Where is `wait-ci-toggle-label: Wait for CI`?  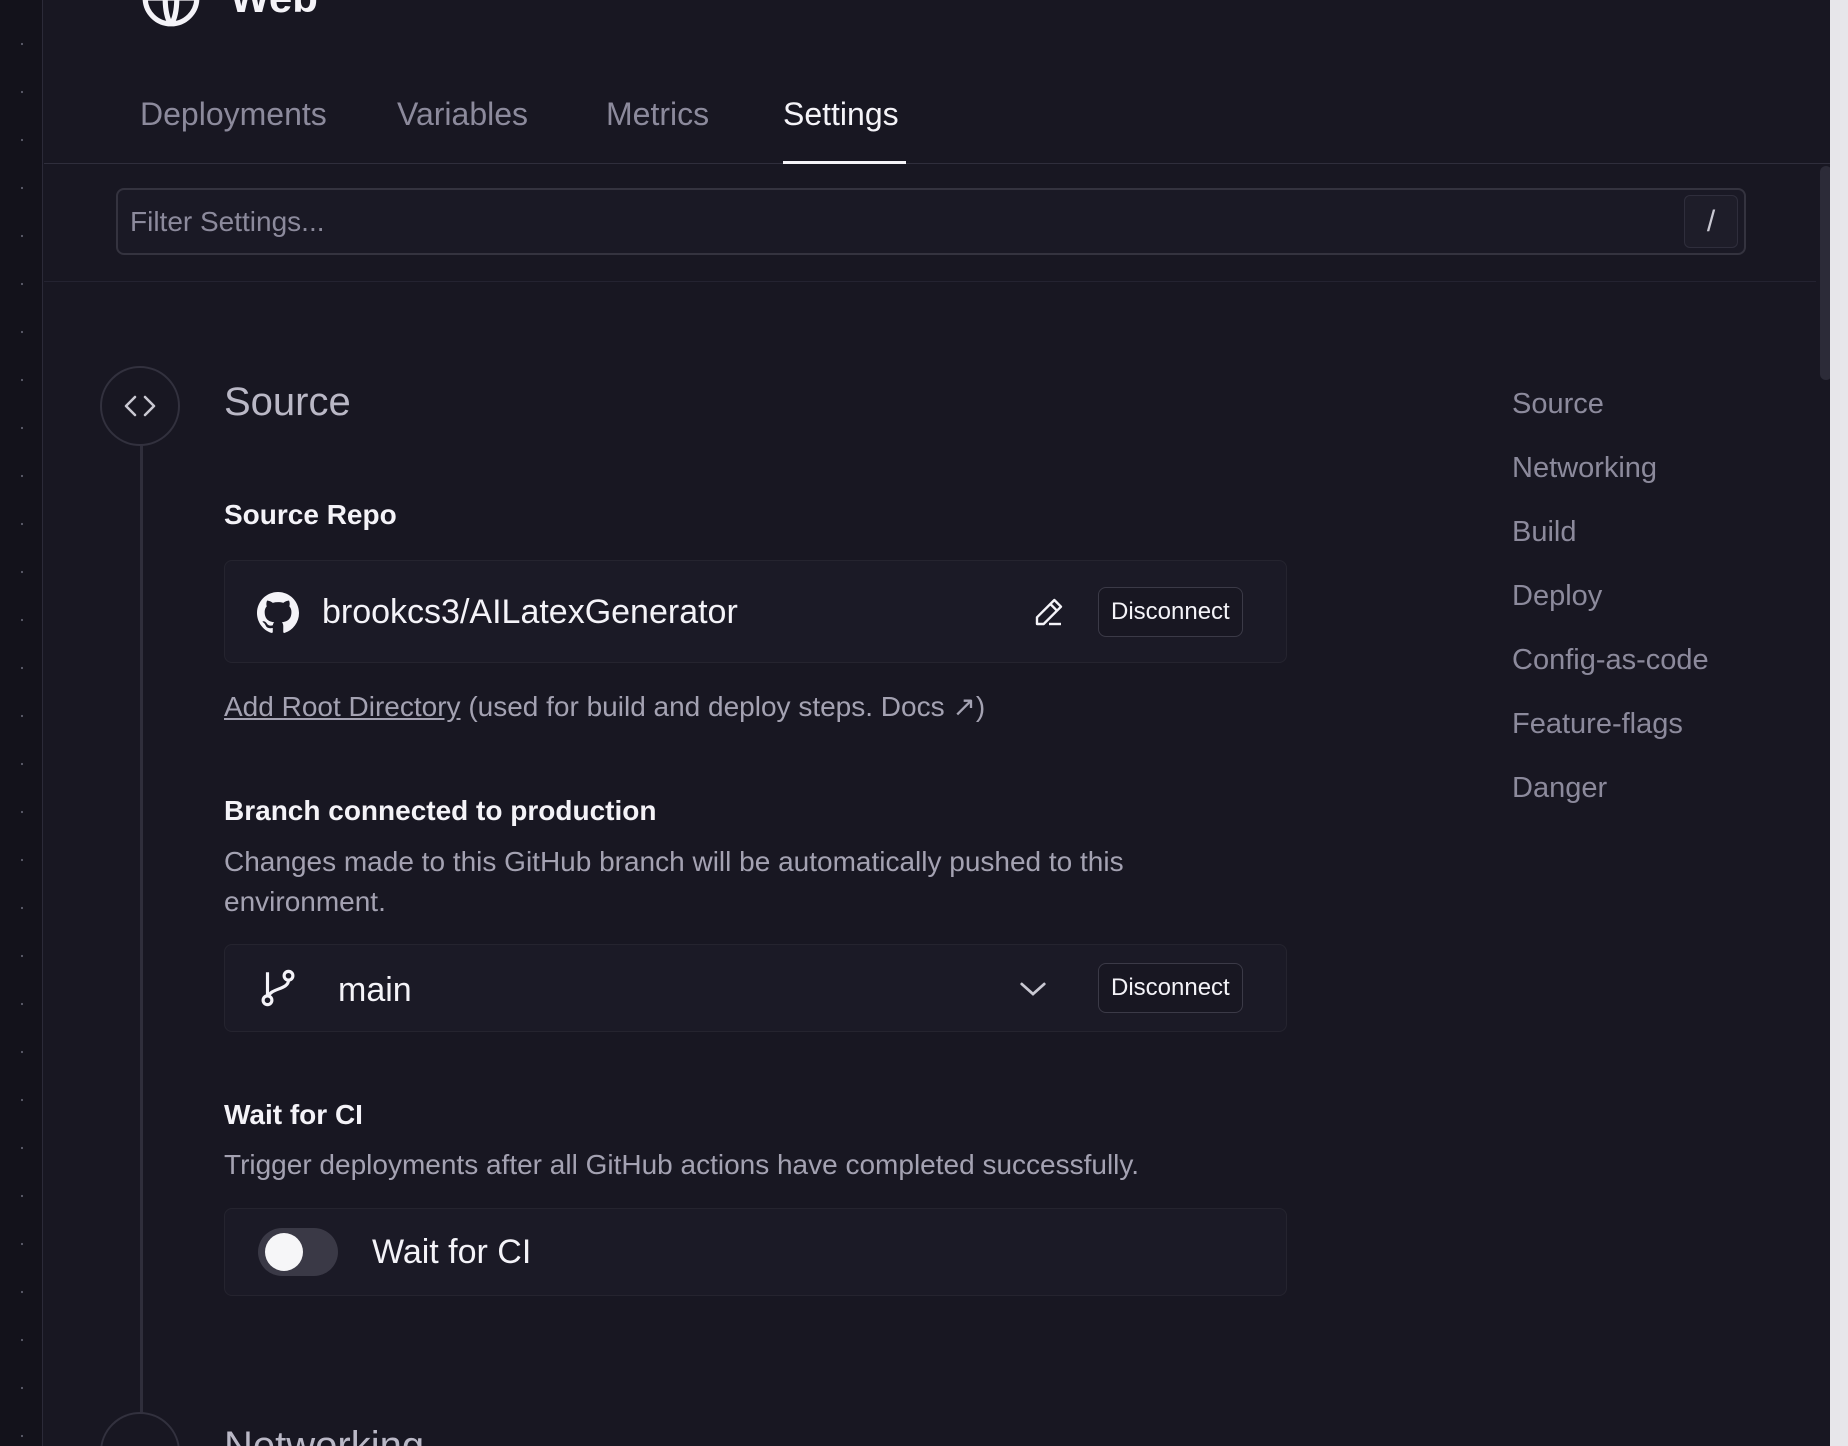 wait-ci-toggle-label: Wait for CI is located at coordinates (452, 1252).